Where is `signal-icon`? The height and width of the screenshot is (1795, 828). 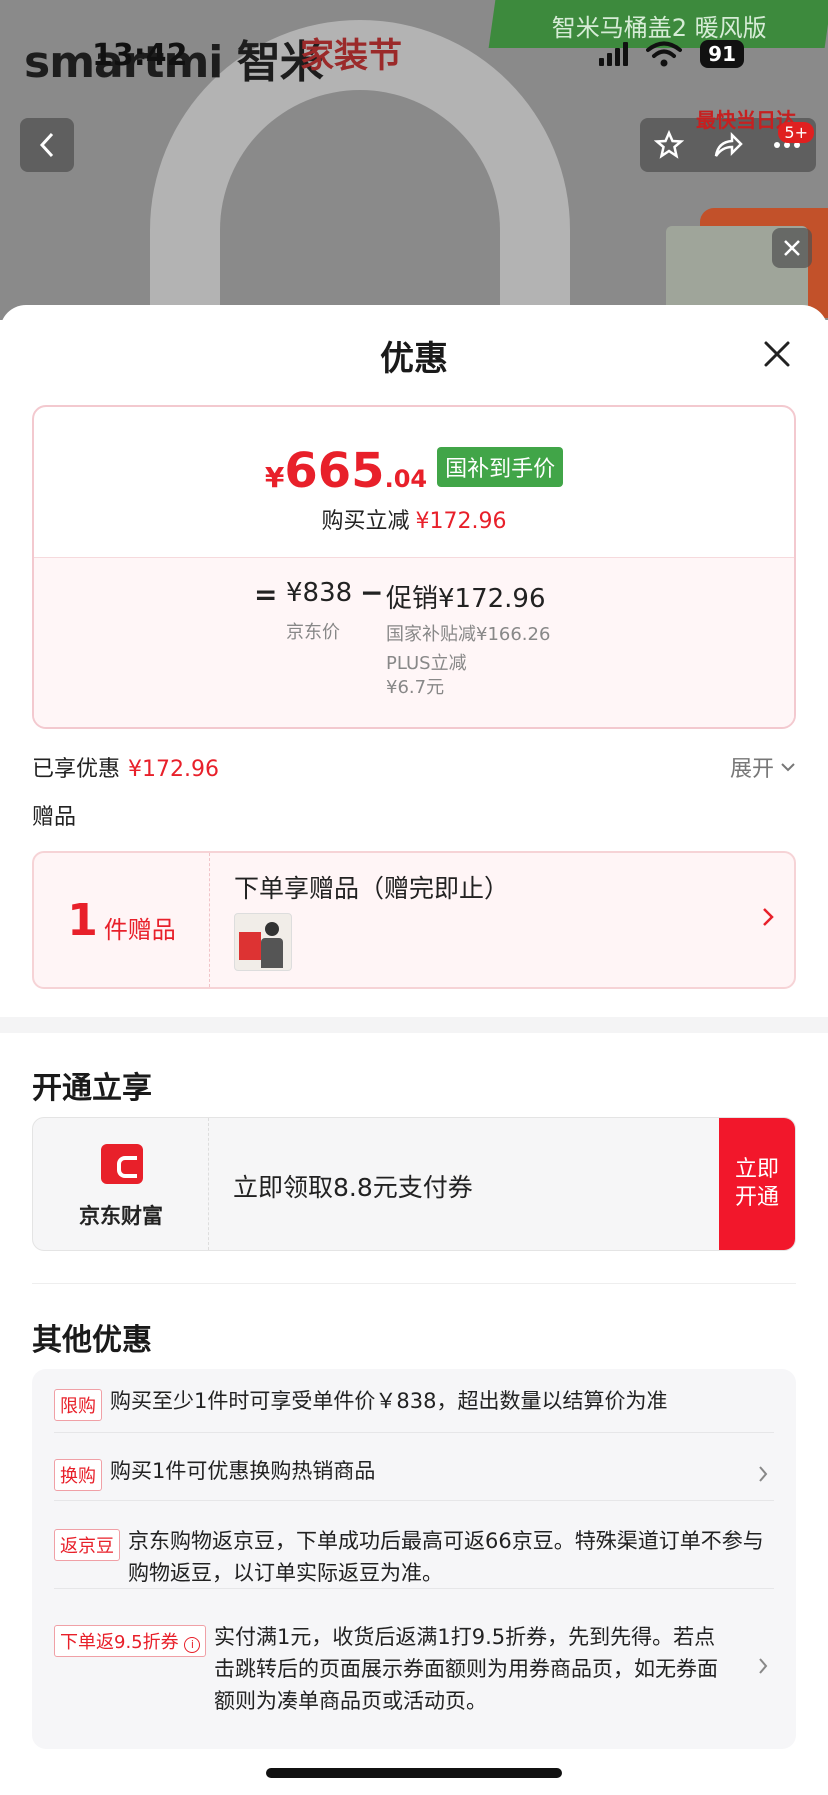
signal-icon is located at coordinates (614, 54).